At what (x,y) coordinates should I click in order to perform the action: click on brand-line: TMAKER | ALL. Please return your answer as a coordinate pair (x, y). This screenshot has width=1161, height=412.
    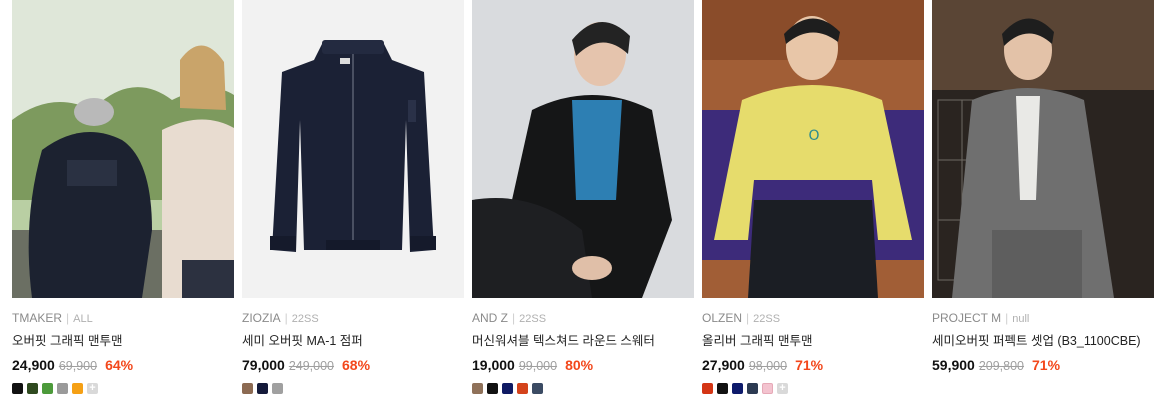
    Looking at the image, I should click on (123, 318).